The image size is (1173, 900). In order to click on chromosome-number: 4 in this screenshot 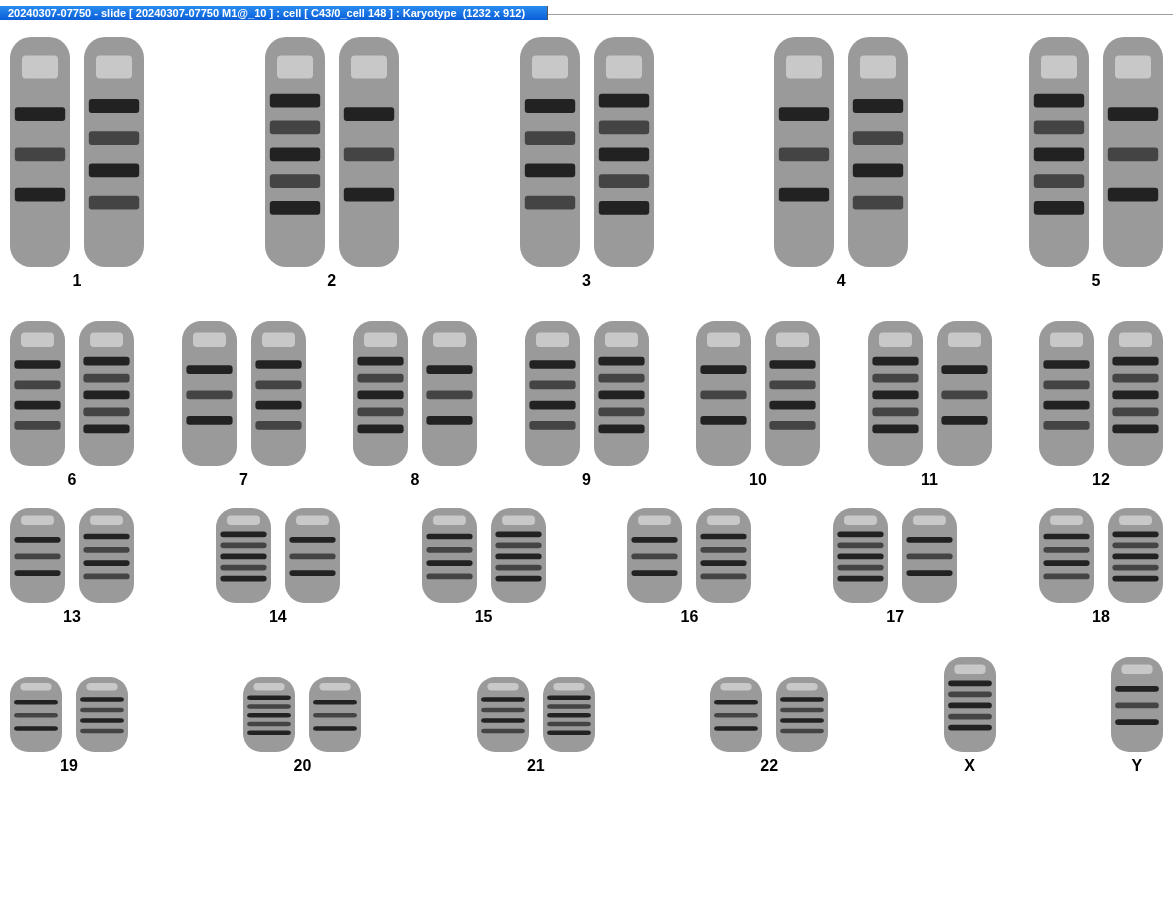, I will do `click(841, 281)`.